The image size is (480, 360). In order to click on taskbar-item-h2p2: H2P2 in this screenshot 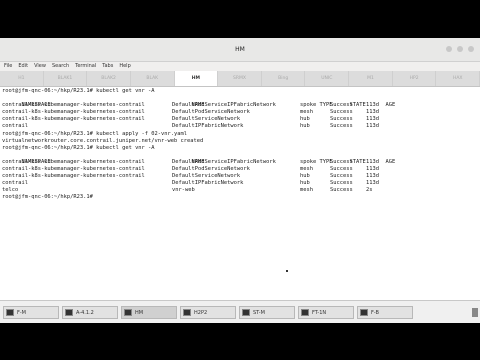, I will do `click(208, 312)`.